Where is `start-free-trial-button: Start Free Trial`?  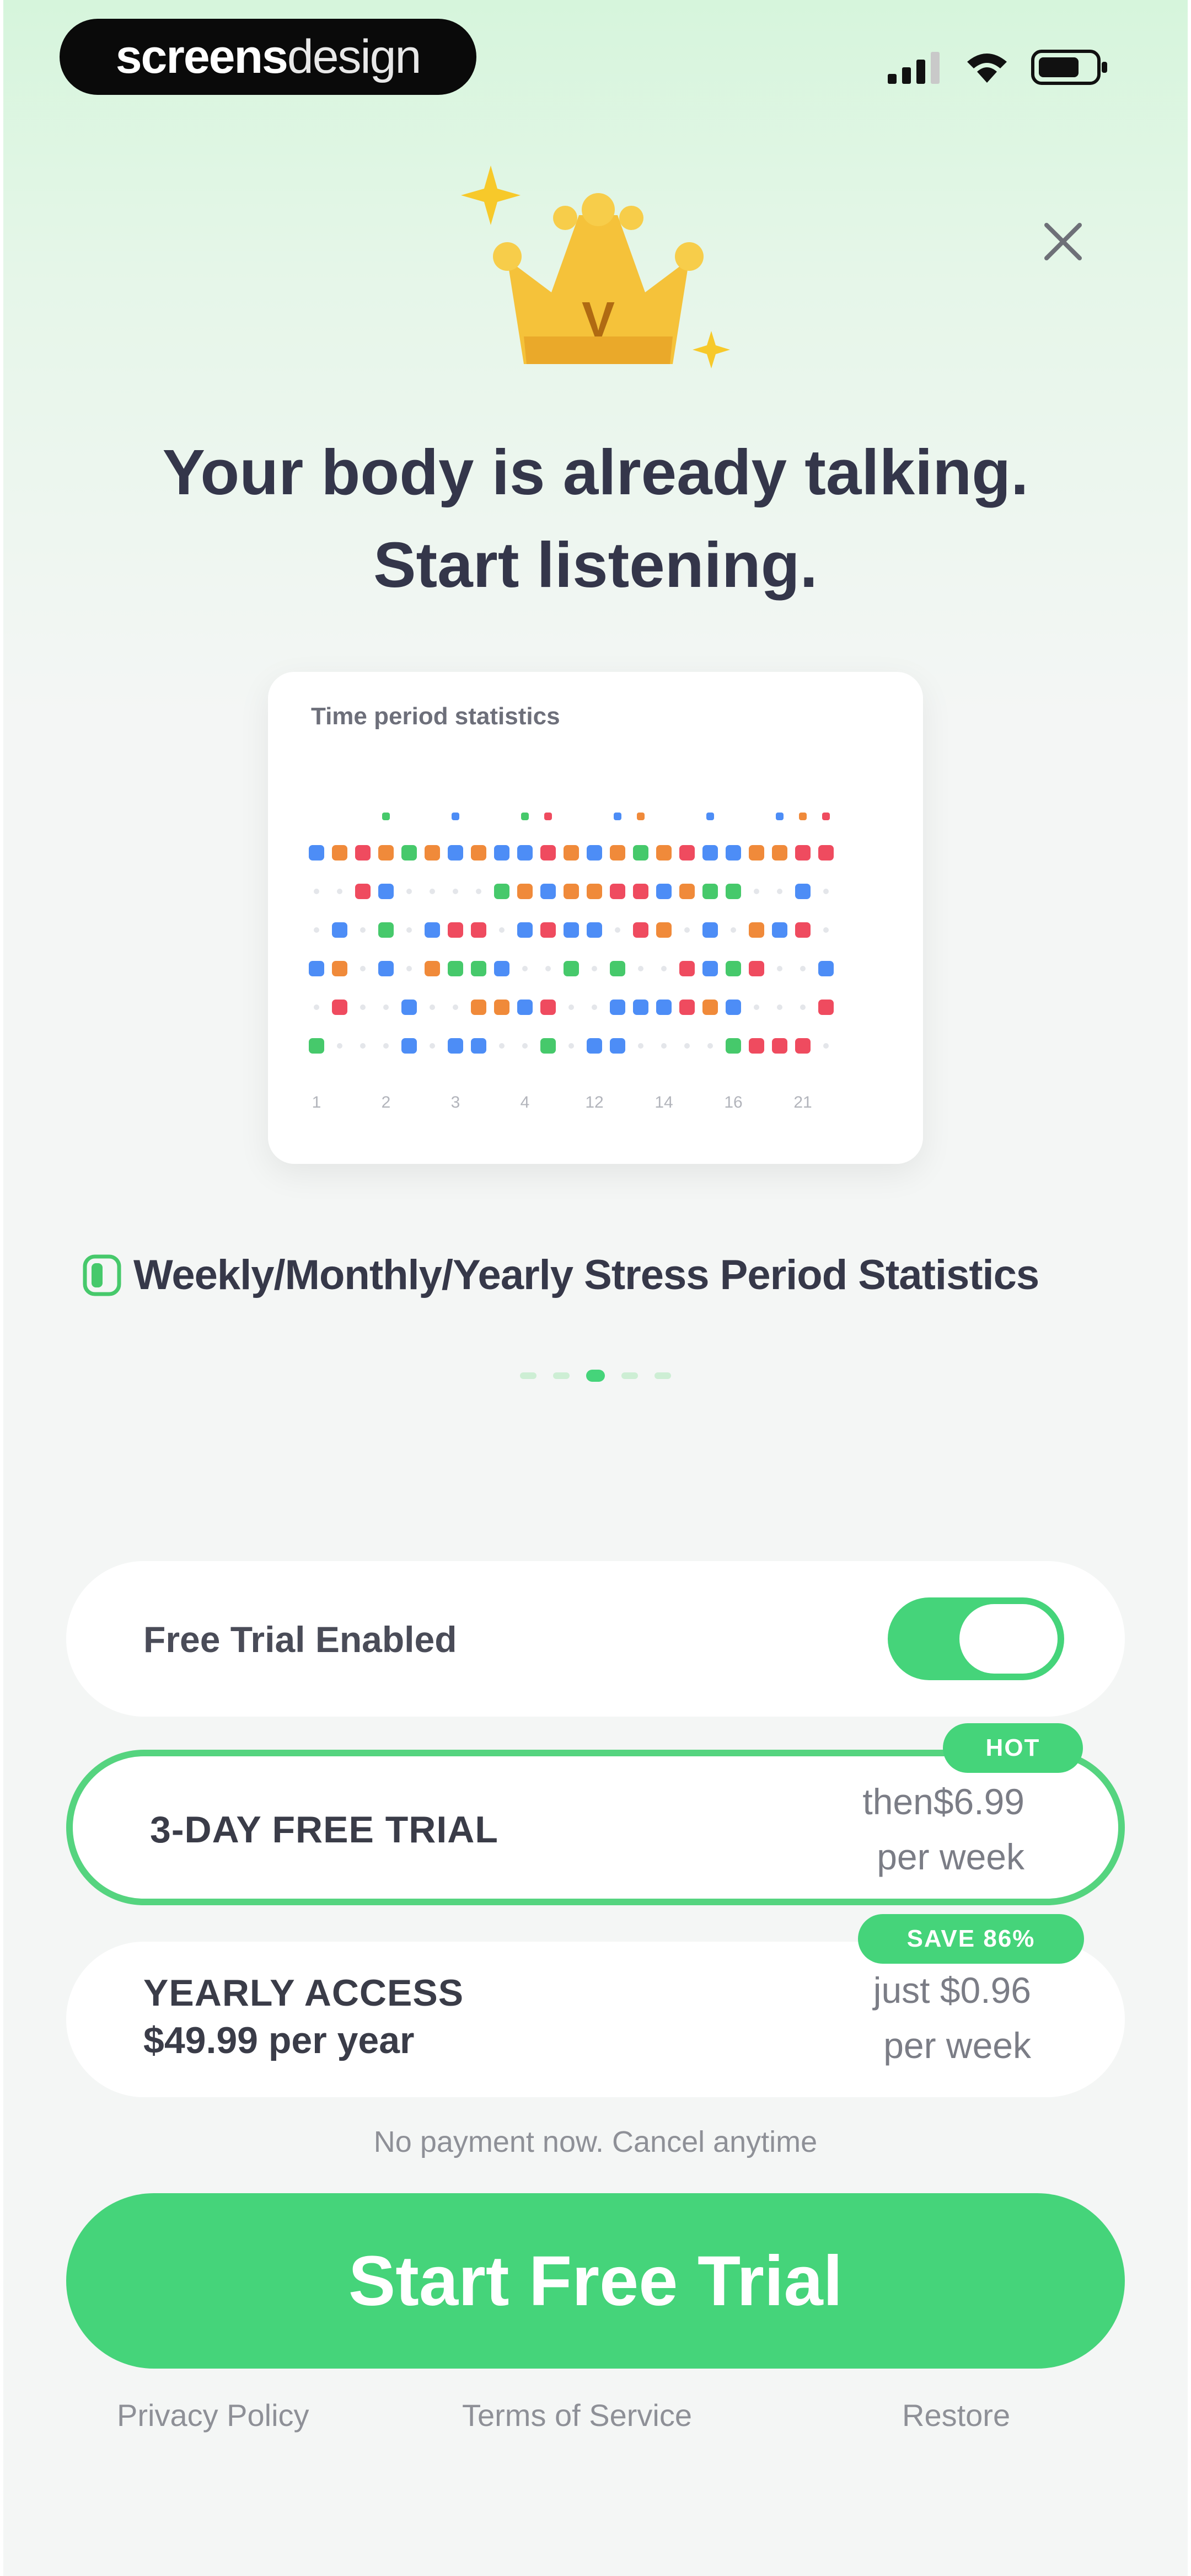
start-free-trial-button: Start Free Trial is located at coordinates (595, 2281).